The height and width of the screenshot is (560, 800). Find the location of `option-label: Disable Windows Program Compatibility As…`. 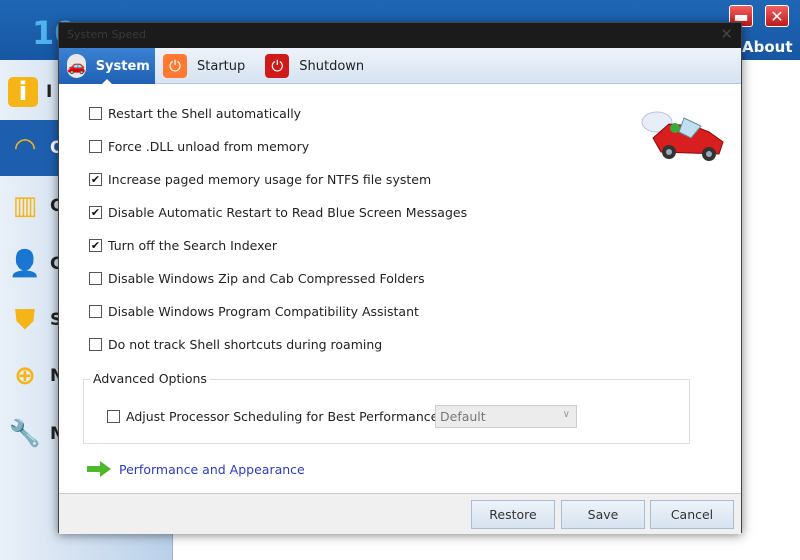

option-label: Disable Windows Program Compatibility As… is located at coordinates (263, 311).